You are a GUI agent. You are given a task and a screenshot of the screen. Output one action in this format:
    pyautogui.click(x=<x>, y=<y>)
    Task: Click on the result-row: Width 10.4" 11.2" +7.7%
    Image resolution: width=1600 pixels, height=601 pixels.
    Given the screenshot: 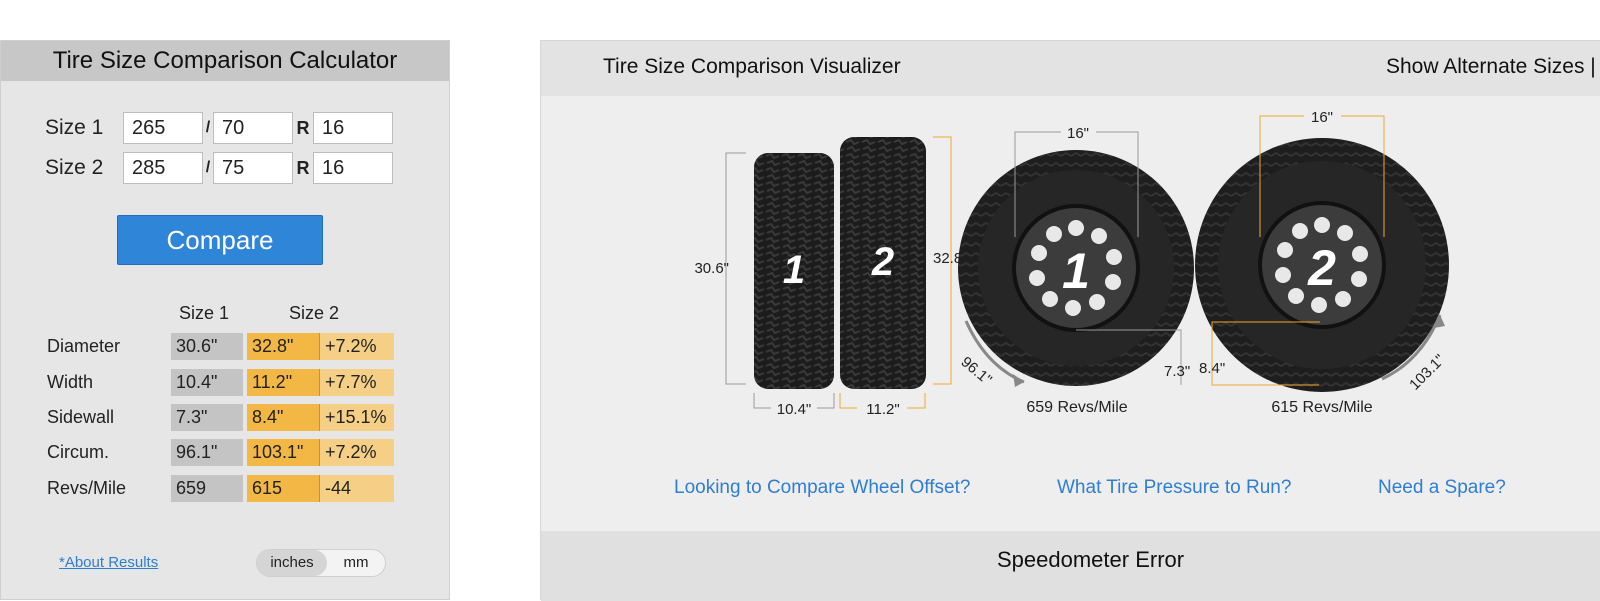 What is the action you would take?
    pyautogui.click(x=220, y=382)
    